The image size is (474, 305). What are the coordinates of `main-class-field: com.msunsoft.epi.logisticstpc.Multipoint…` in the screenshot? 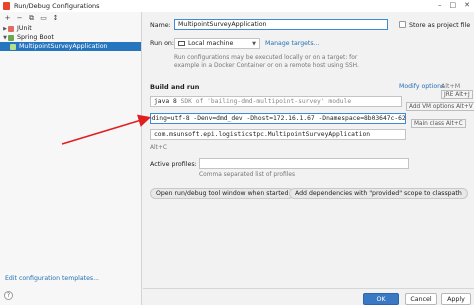 It's located at (278, 134).